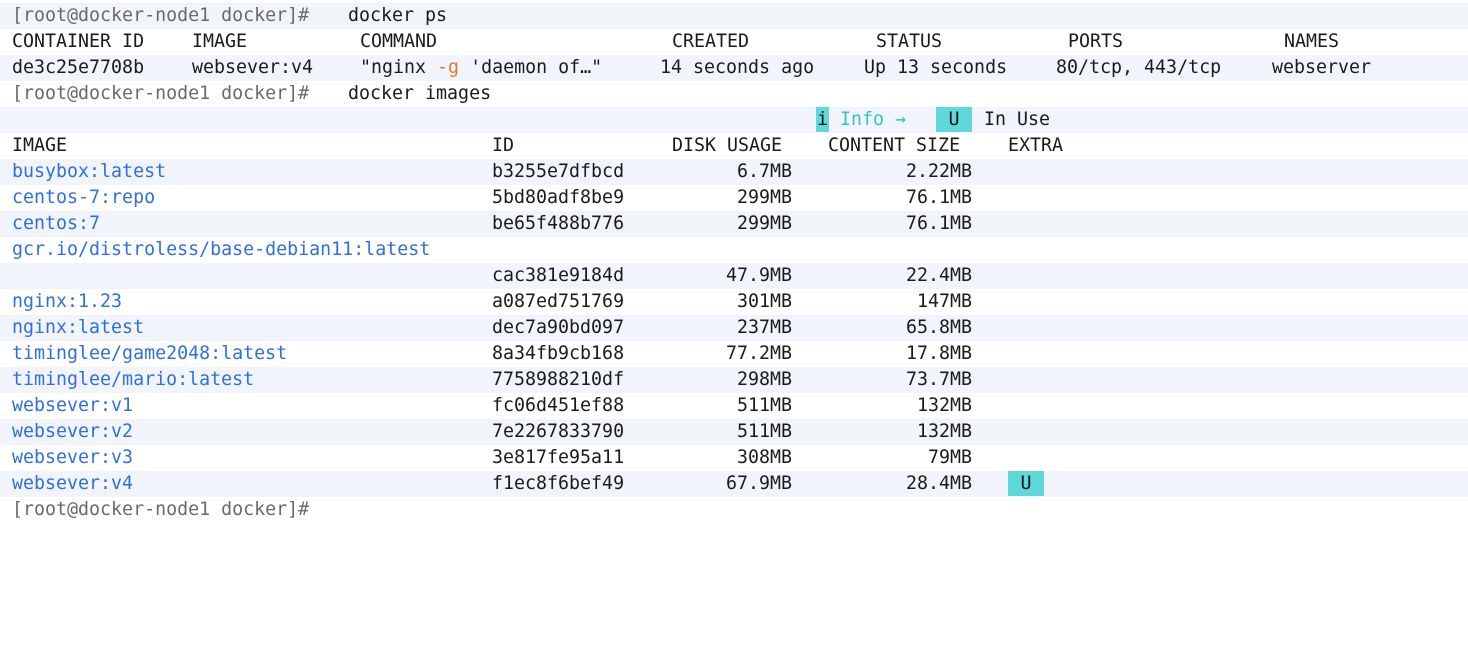  Describe the element at coordinates (558, 353) in the screenshot. I see `image-id: 8a34fb9cb168` at that location.